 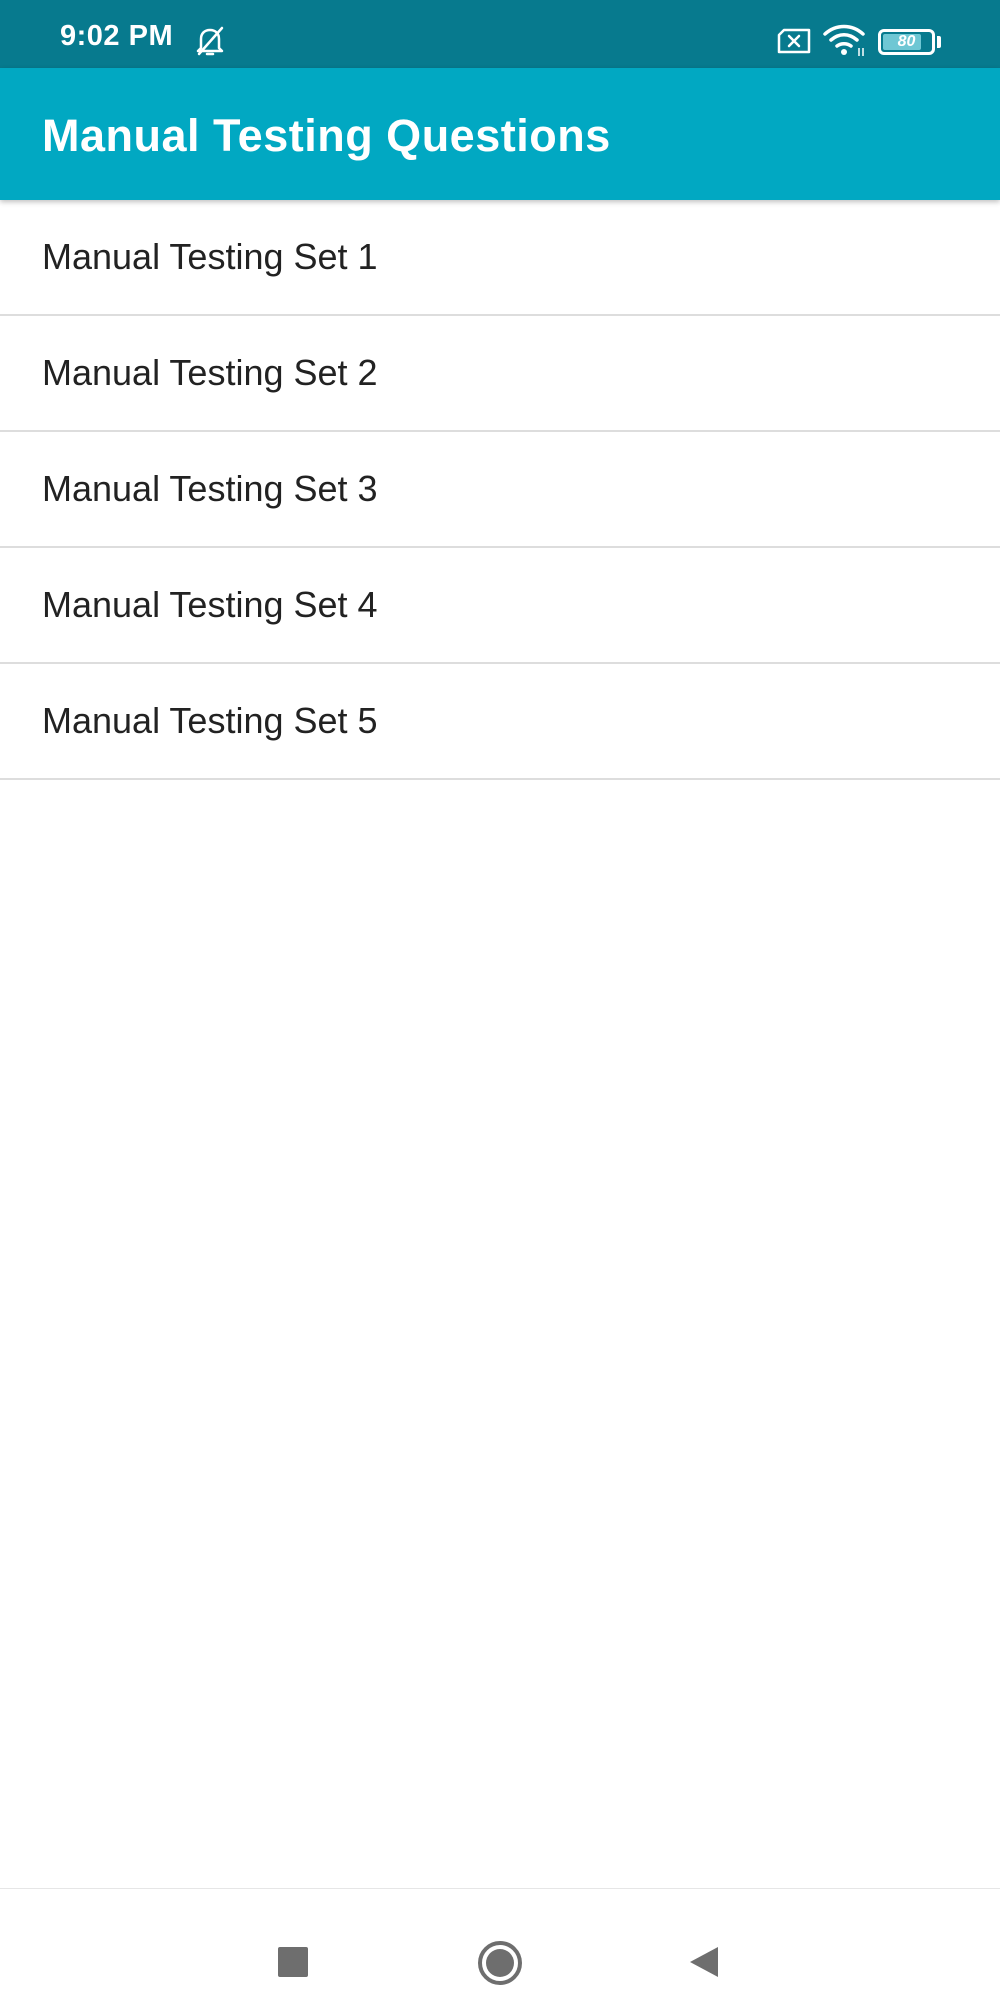 I want to click on list-item-set-2: Manual Testing Set 2, so click(x=500, y=374).